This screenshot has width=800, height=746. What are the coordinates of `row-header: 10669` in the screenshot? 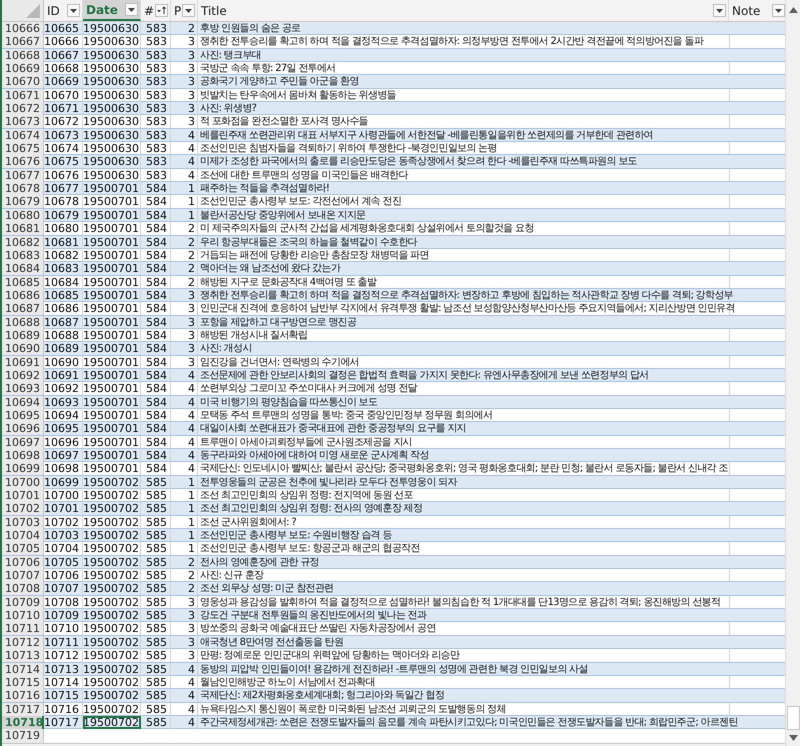 It's located at (23, 69).